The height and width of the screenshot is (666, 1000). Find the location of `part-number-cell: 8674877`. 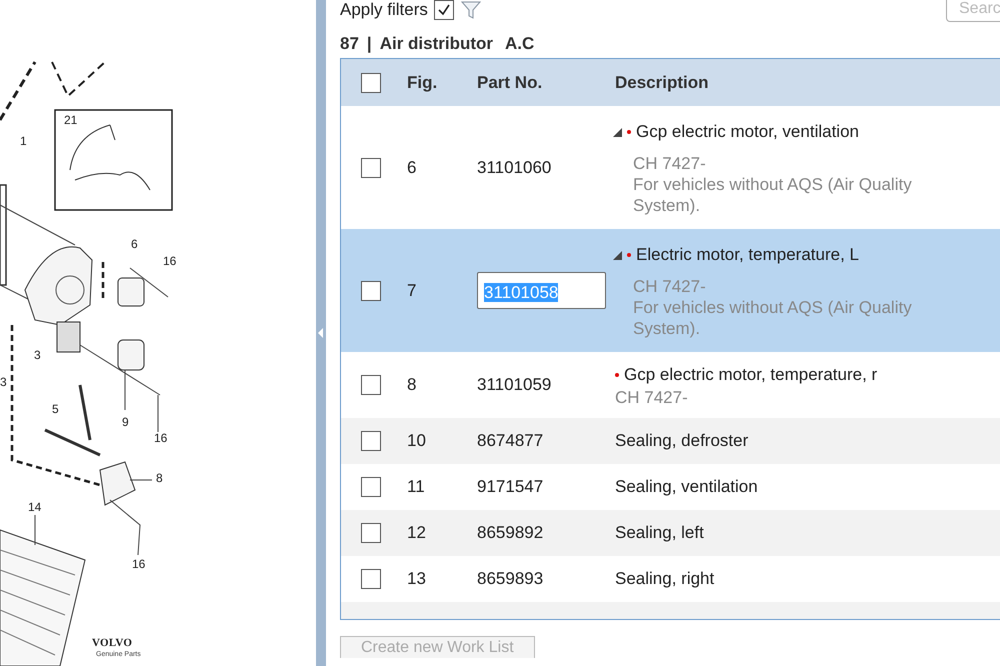

part-number-cell: 8674877 is located at coordinates (510, 440).